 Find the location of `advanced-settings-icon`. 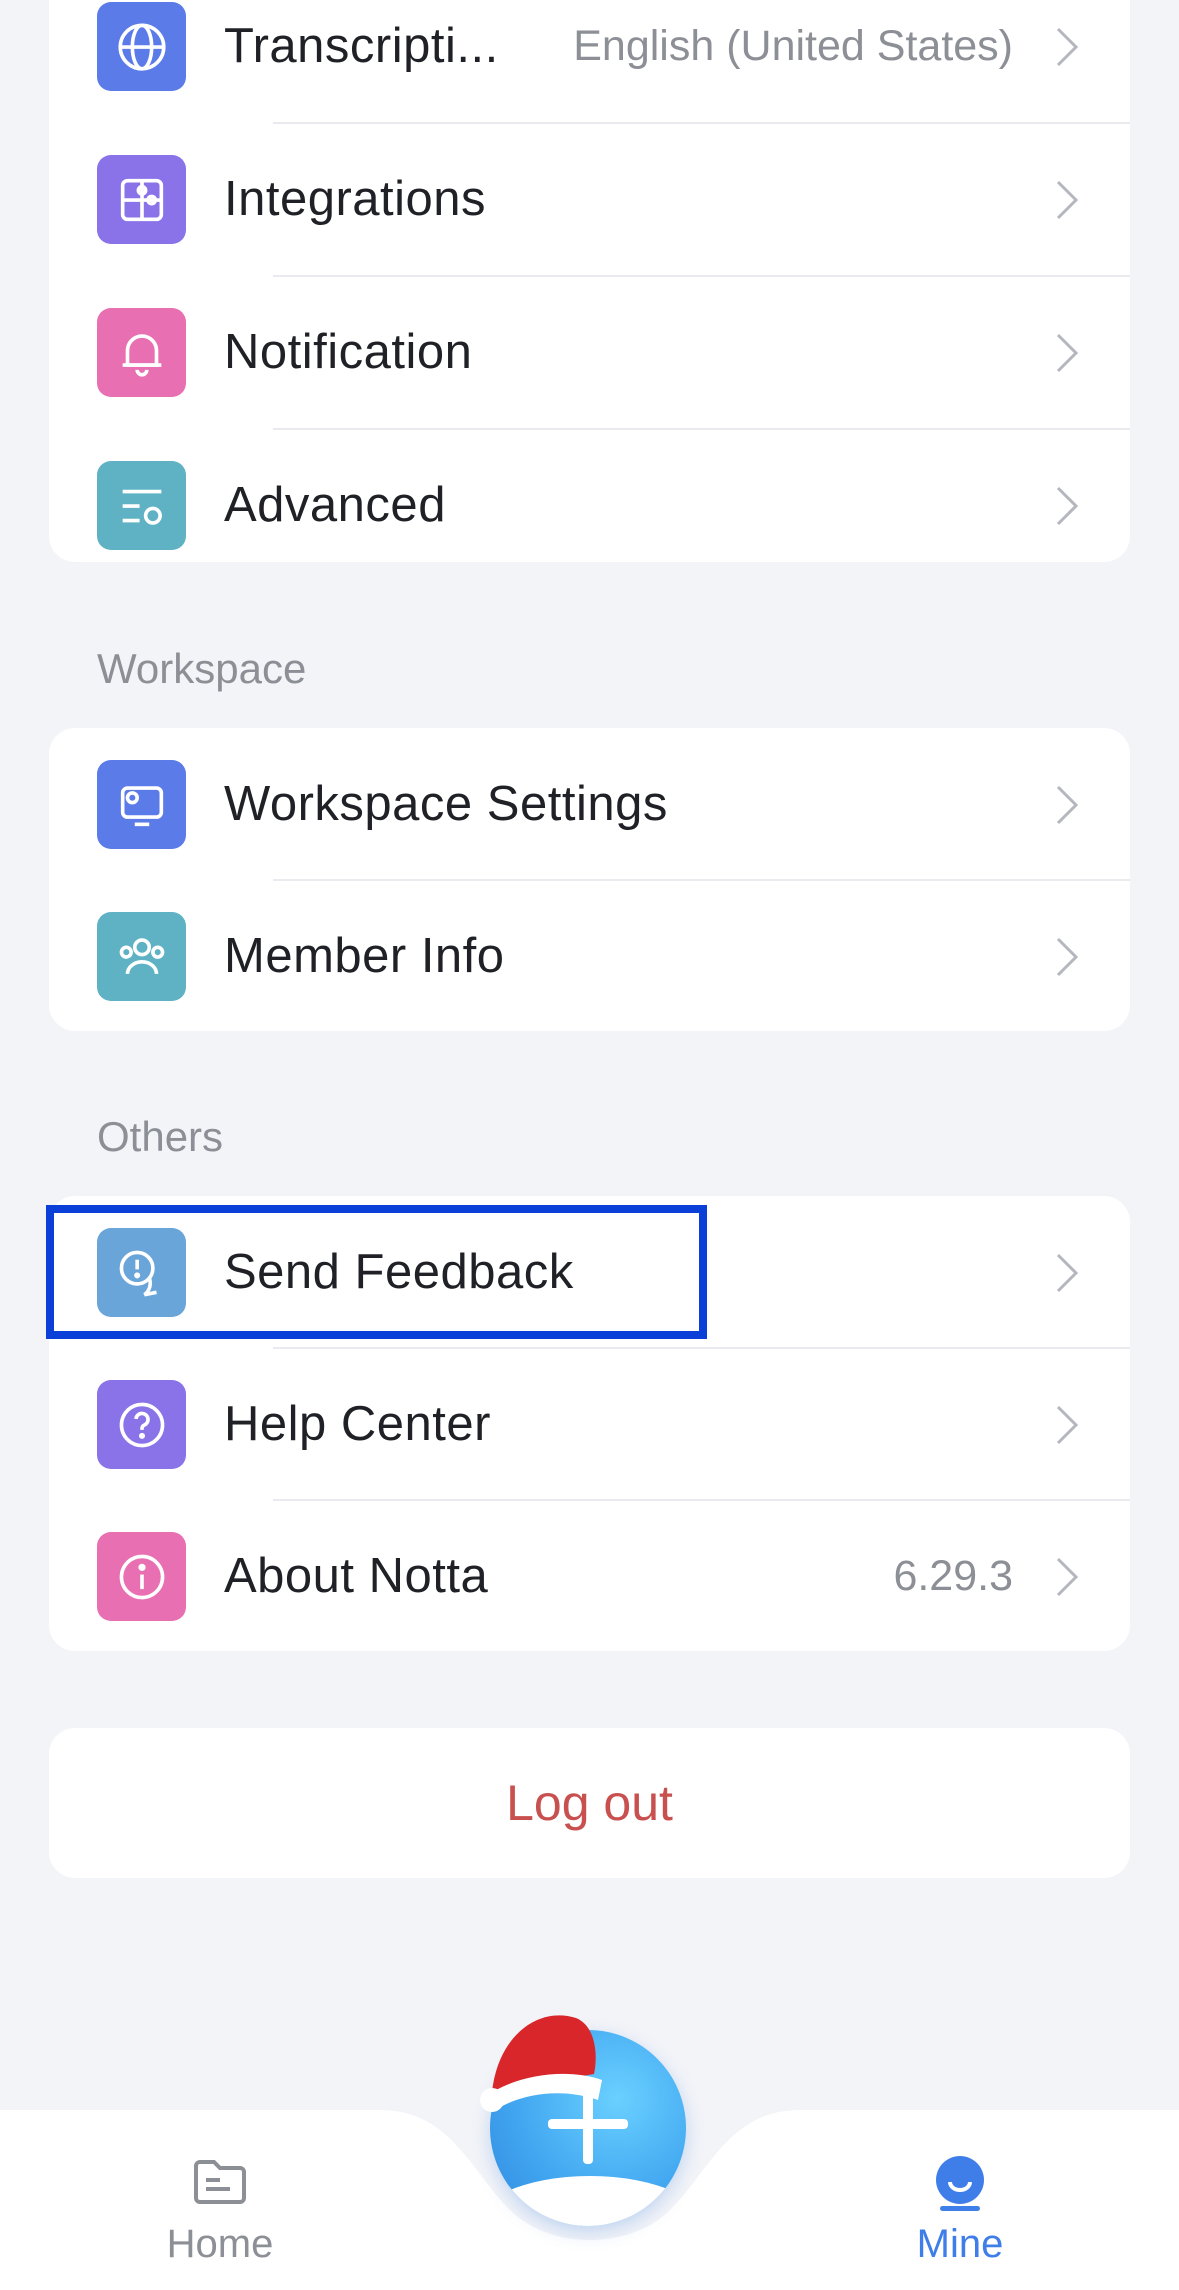

advanced-settings-icon is located at coordinates (142, 507).